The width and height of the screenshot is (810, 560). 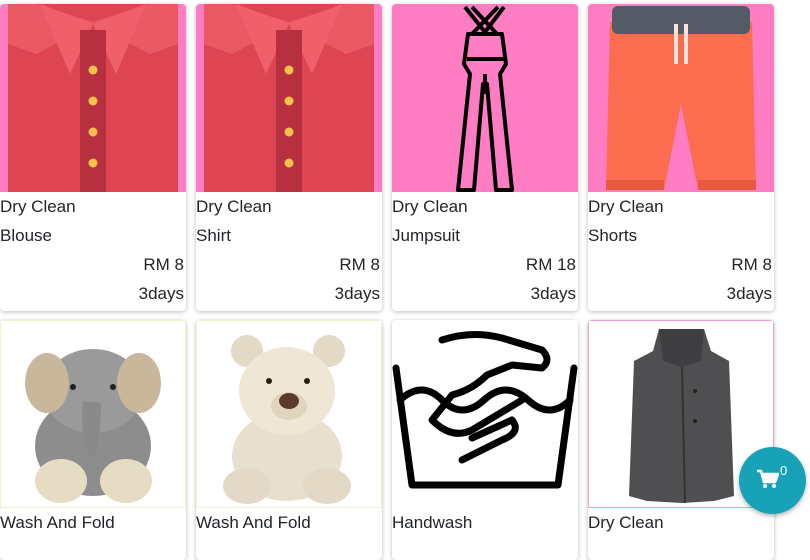 I want to click on product-image-blouse, so click(x=93, y=98).